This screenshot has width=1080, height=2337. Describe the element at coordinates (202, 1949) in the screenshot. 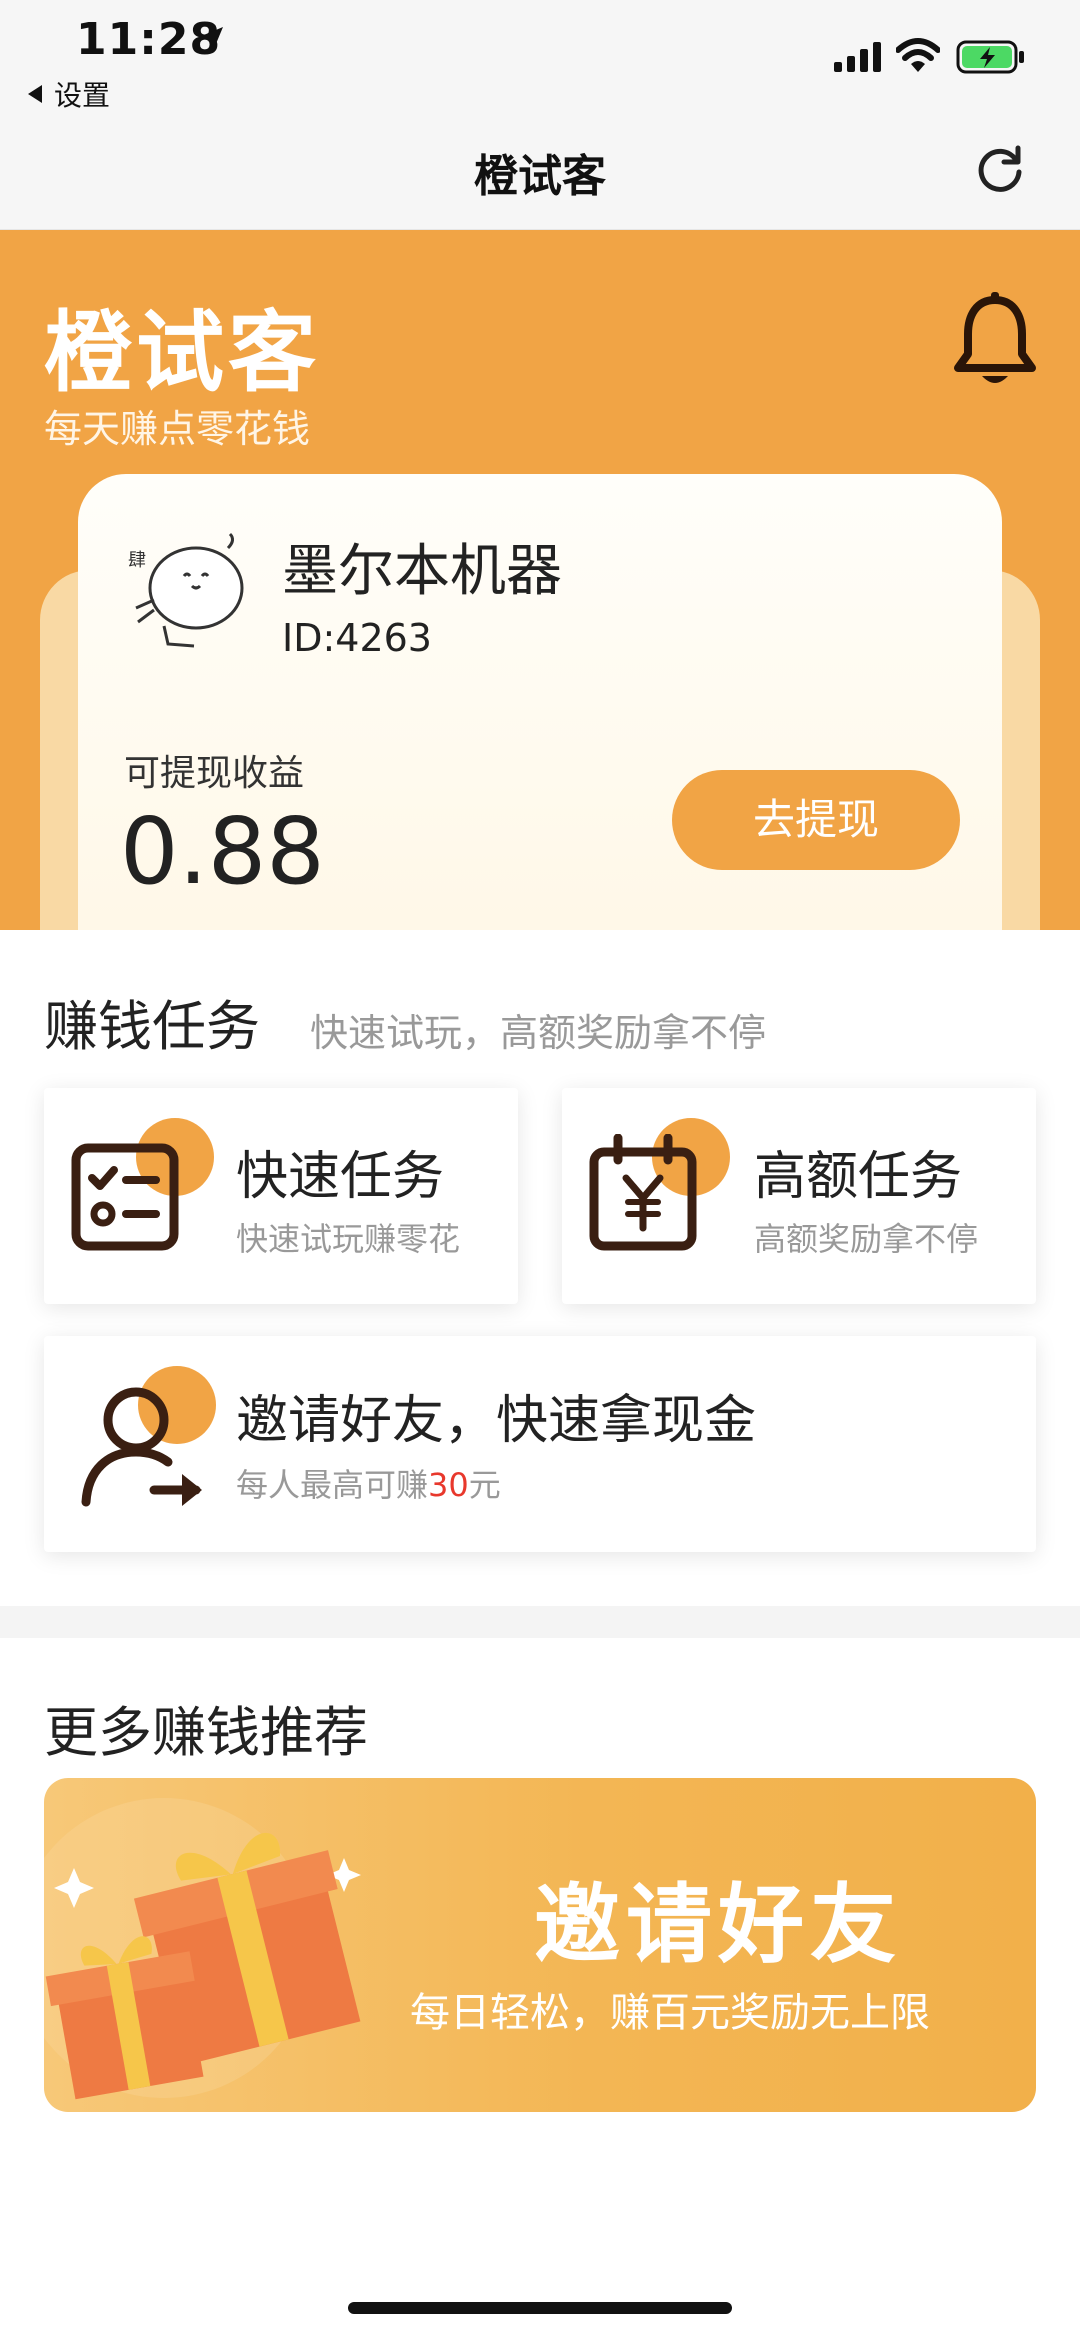

I see `gift-icon` at that location.